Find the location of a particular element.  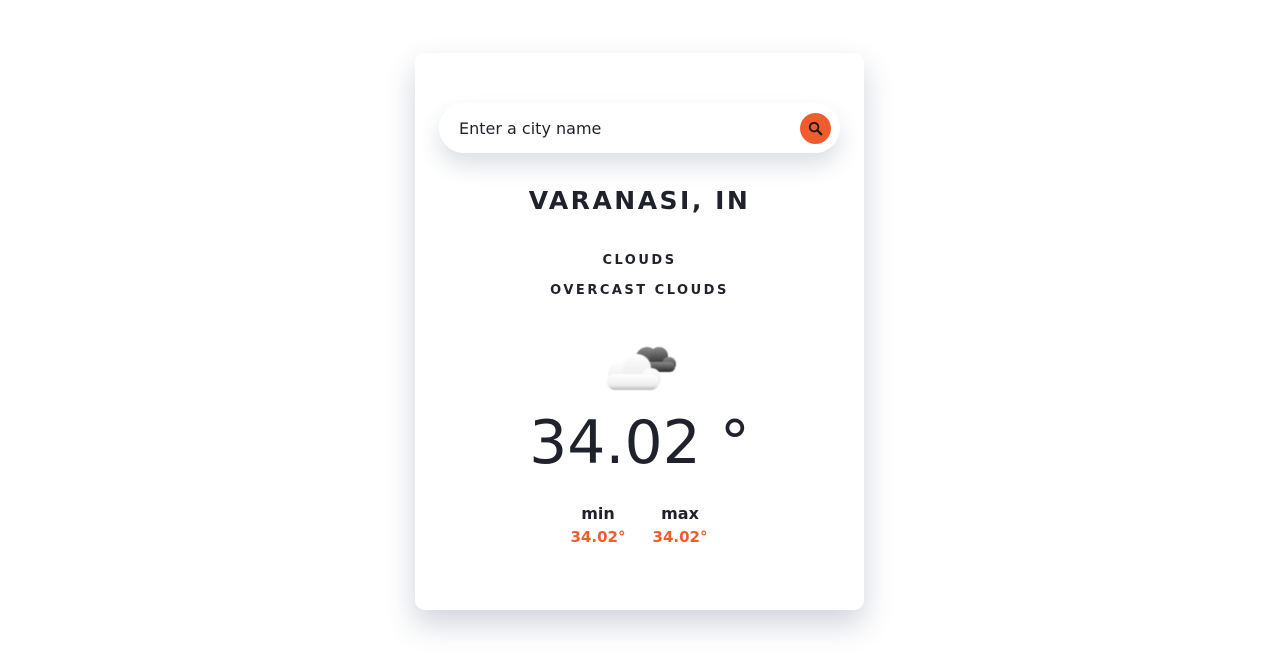

search-bar is located at coordinates (639, 128).